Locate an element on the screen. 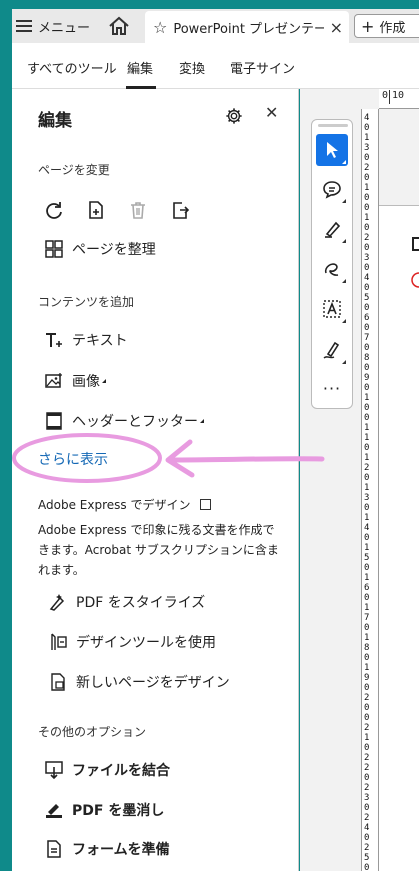  extract-page-icon is located at coordinates (180, 210).